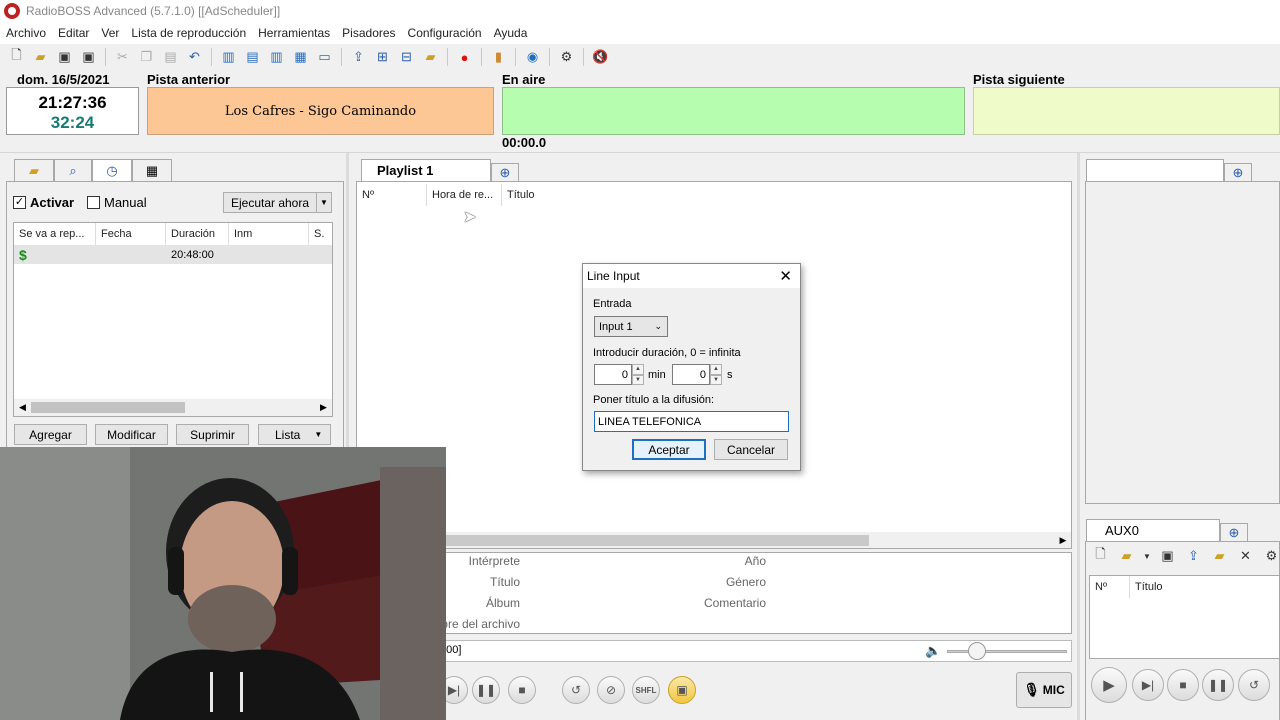 The height and width of the screenshot is (720, 1280). Describe the element at coordinates (110, 33) in the screenshot. I see `menu-ver: Ver` at that location.